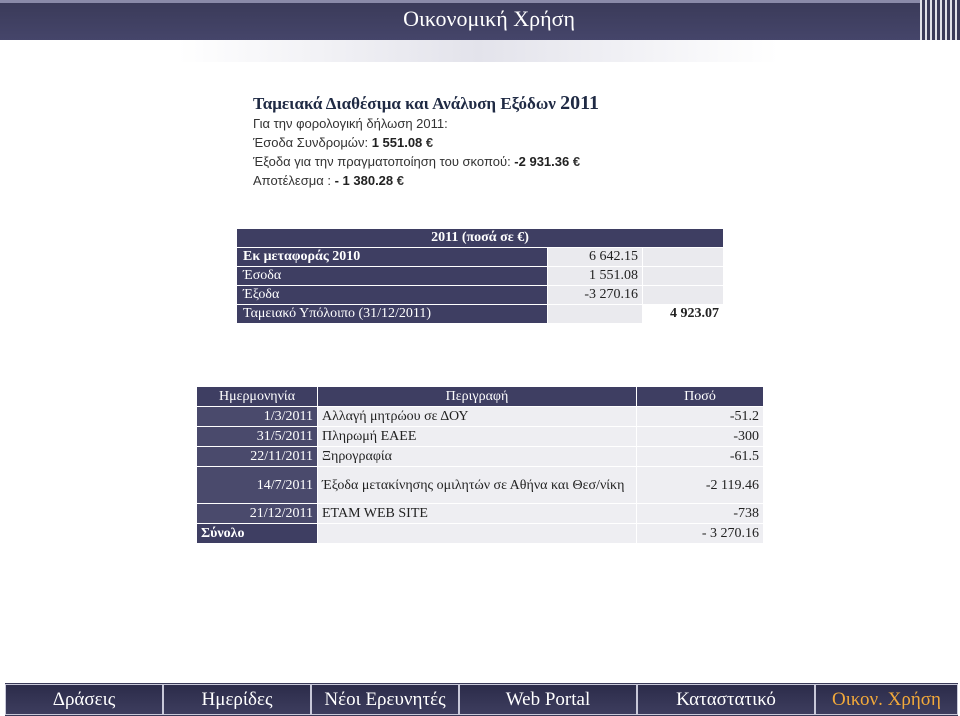  I want to click on expenses-label: Έξοδα για την πραγματοποίηση του σκοπού:, so click(384, 161).